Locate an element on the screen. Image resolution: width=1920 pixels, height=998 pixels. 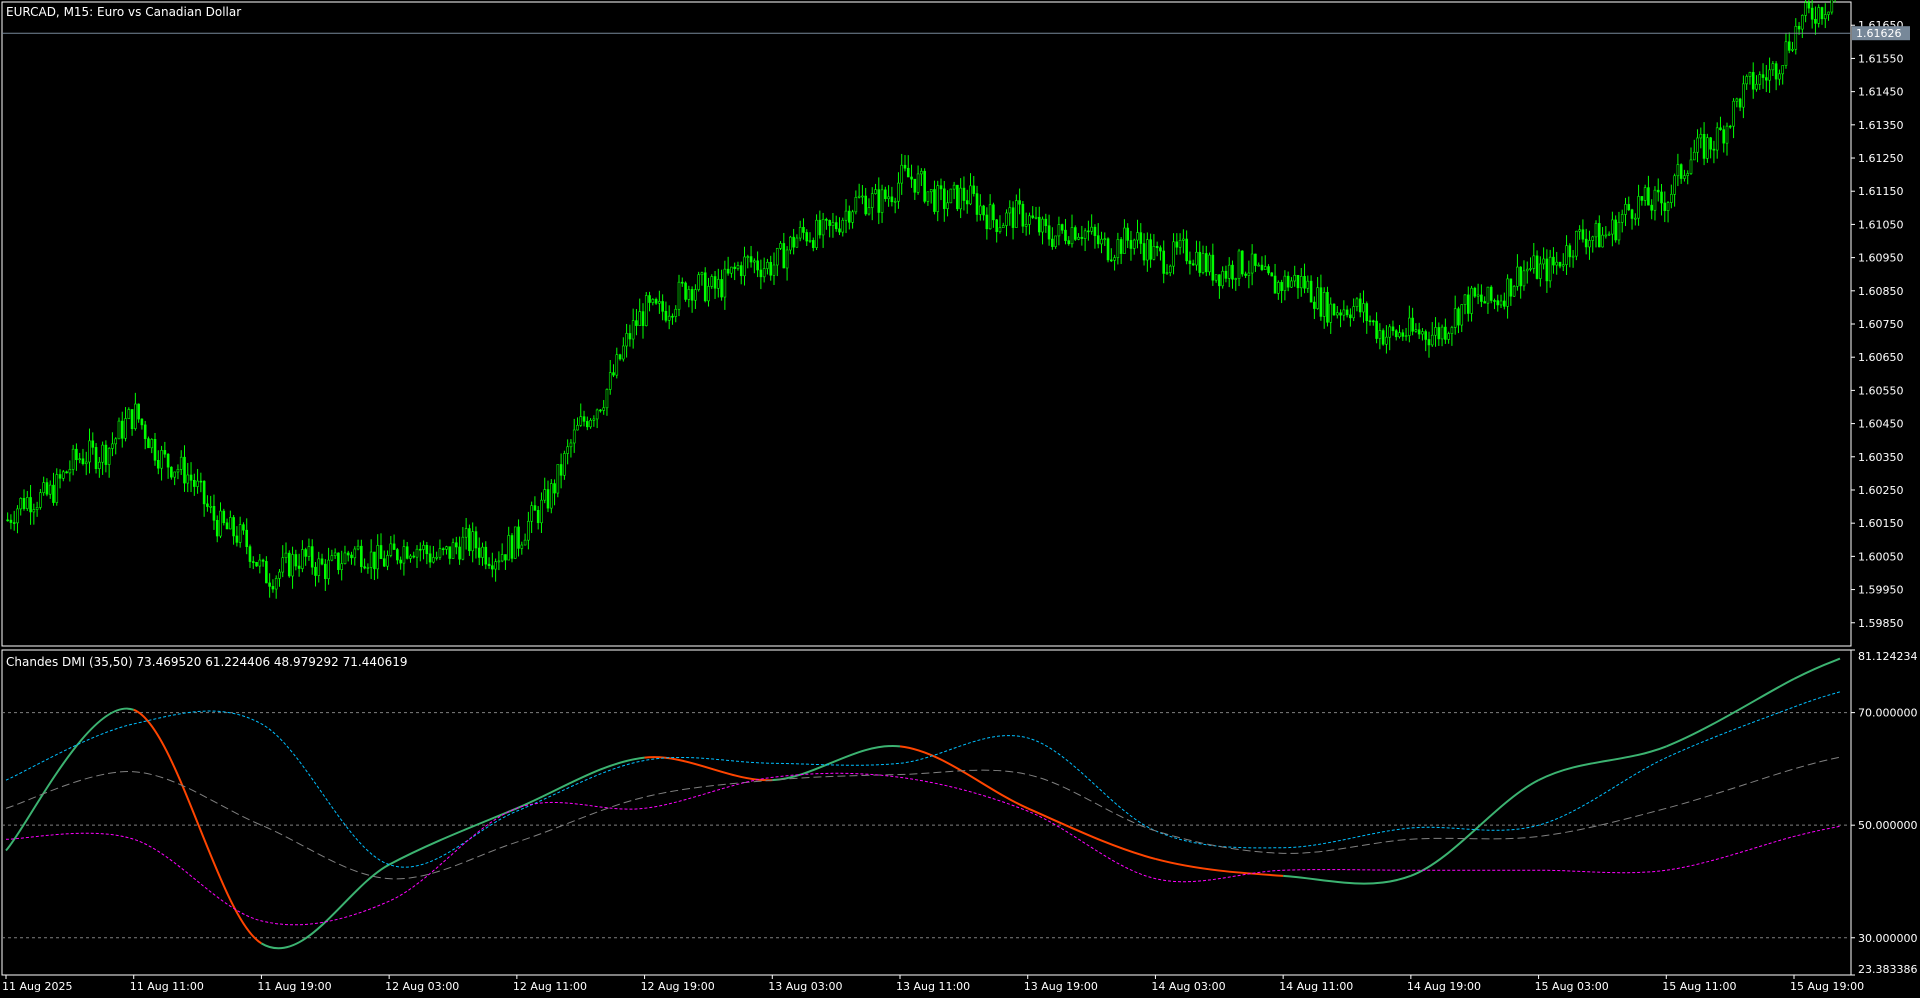
price-axis-label: 1.61350 is located at coordinates (1881, 125).